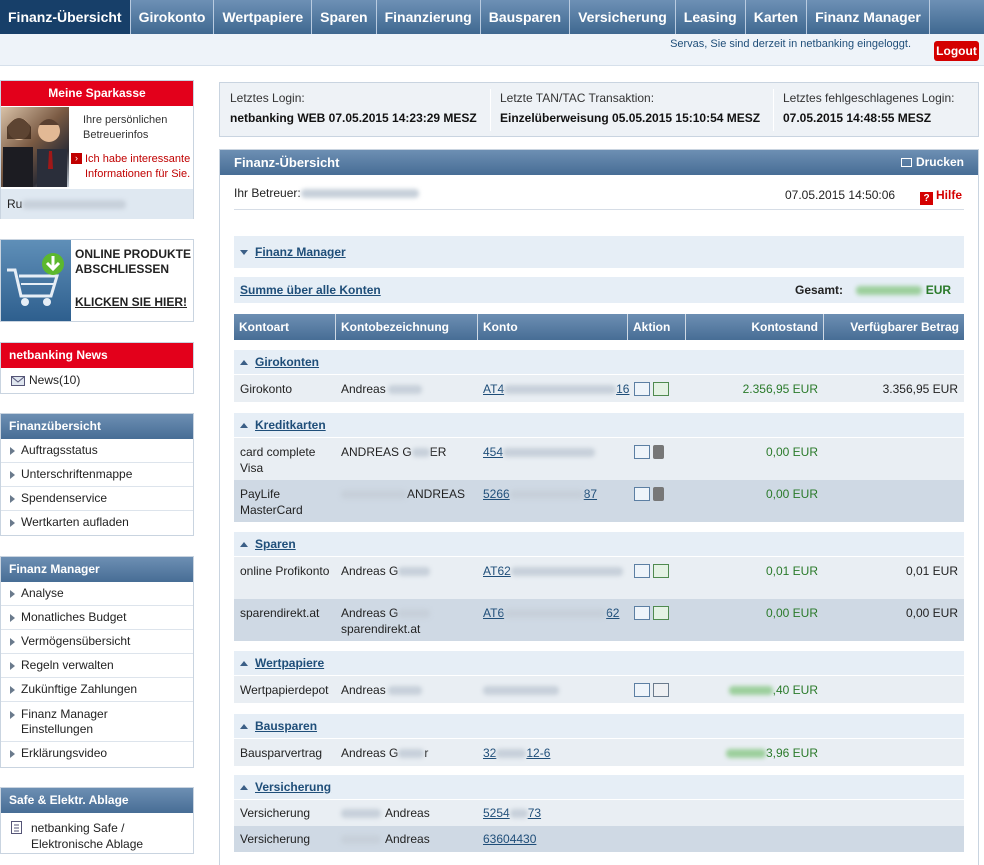 The image size is (984, 865). What do you see at coordinates (59, 450) in the screenshot?
I see `sidebar-item-label: Auftragsstatus` at bounding box center [59, 450].